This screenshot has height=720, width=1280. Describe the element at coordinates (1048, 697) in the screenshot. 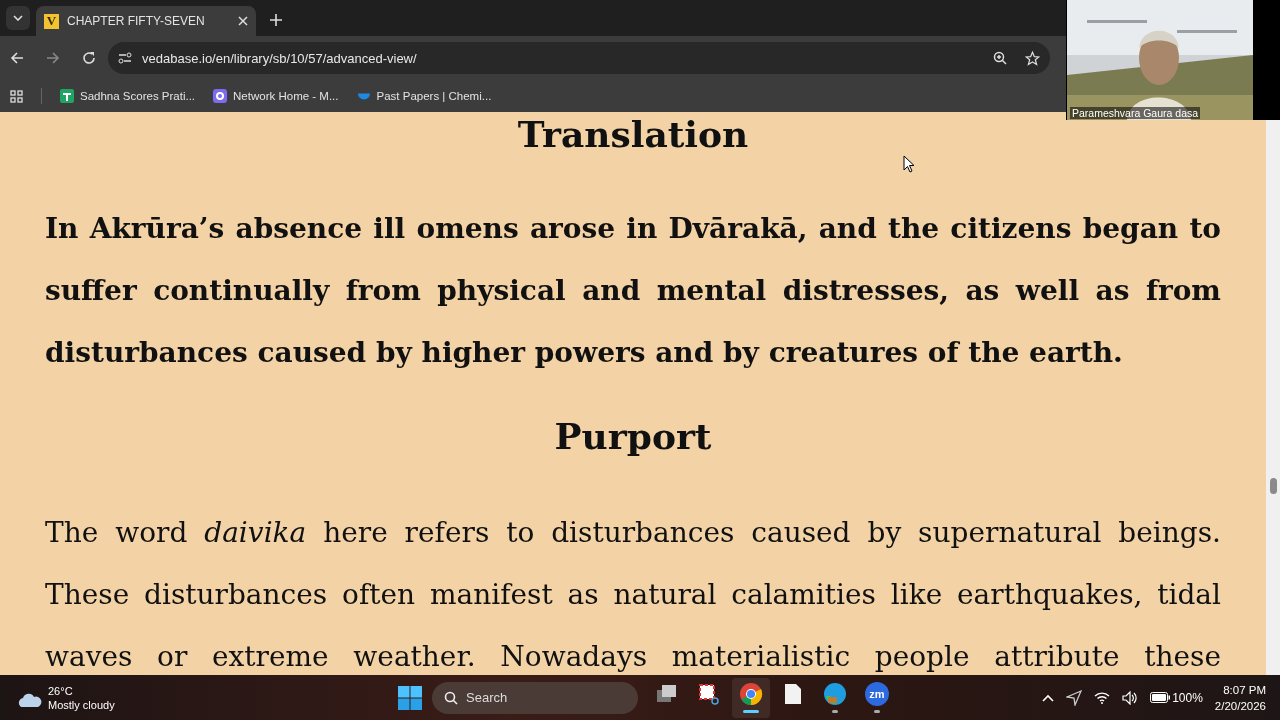

I see `chevron-up-icon` at that location.